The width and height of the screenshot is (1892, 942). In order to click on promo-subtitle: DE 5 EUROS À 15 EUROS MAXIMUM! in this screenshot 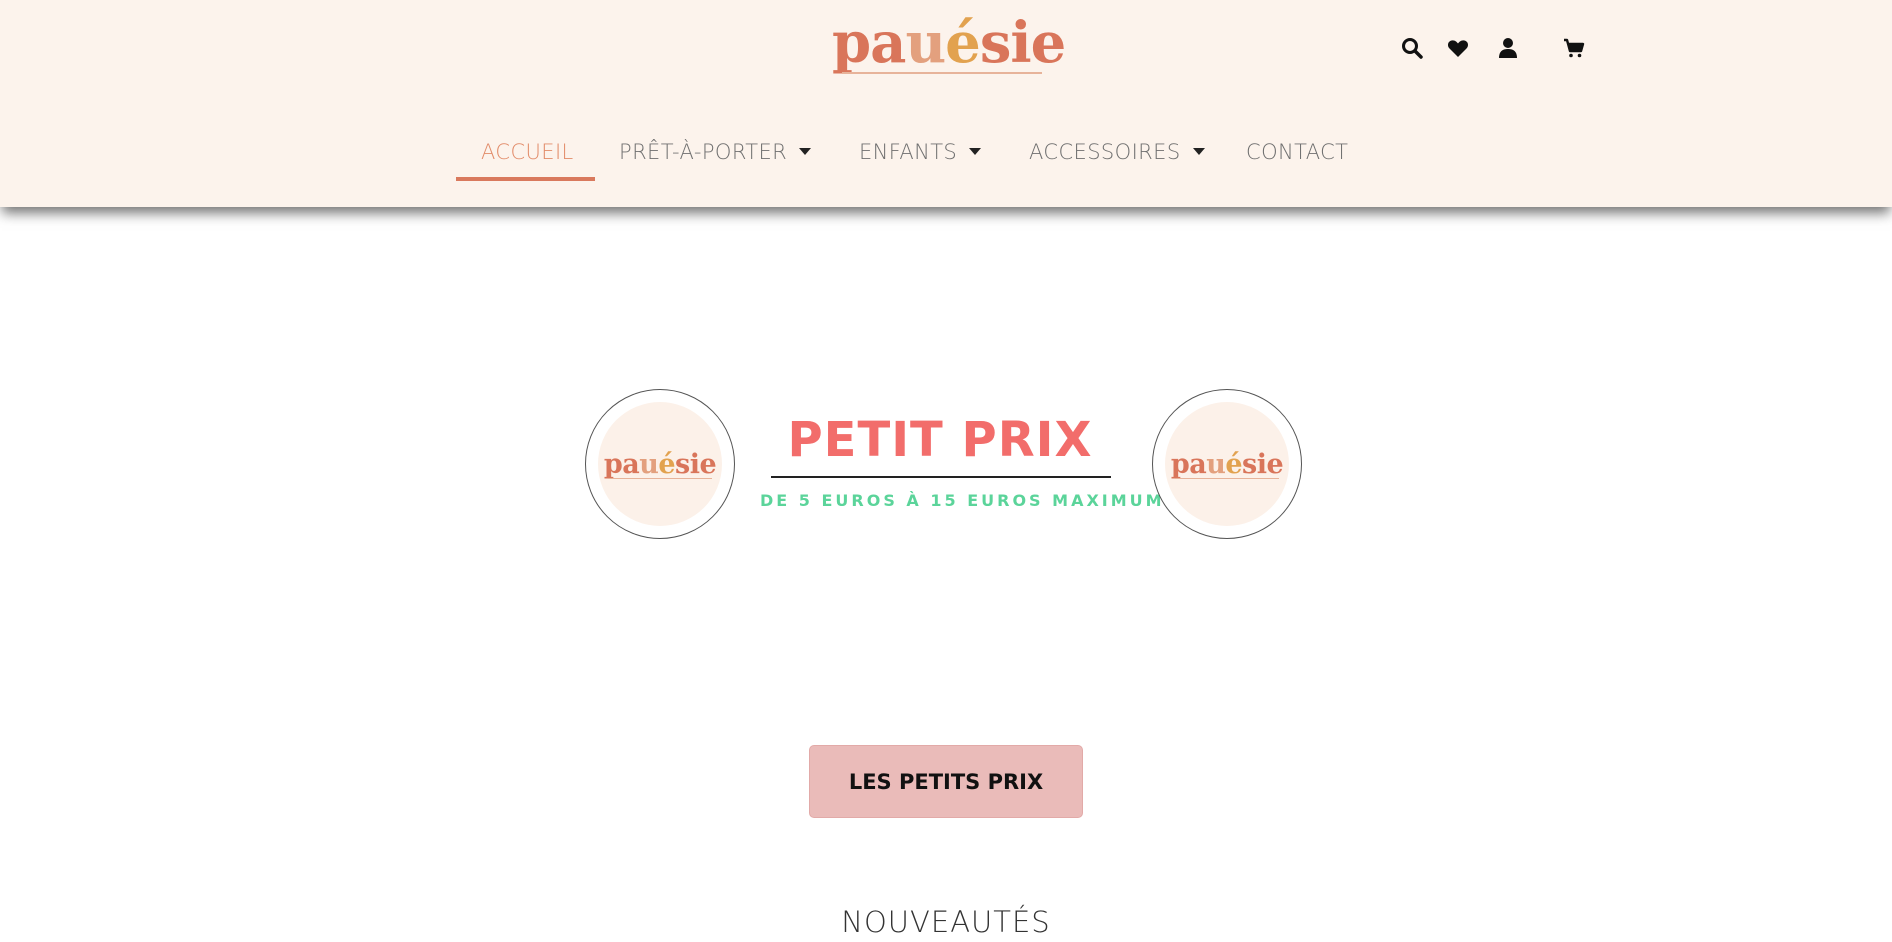, I will do `click(967, 500)`.